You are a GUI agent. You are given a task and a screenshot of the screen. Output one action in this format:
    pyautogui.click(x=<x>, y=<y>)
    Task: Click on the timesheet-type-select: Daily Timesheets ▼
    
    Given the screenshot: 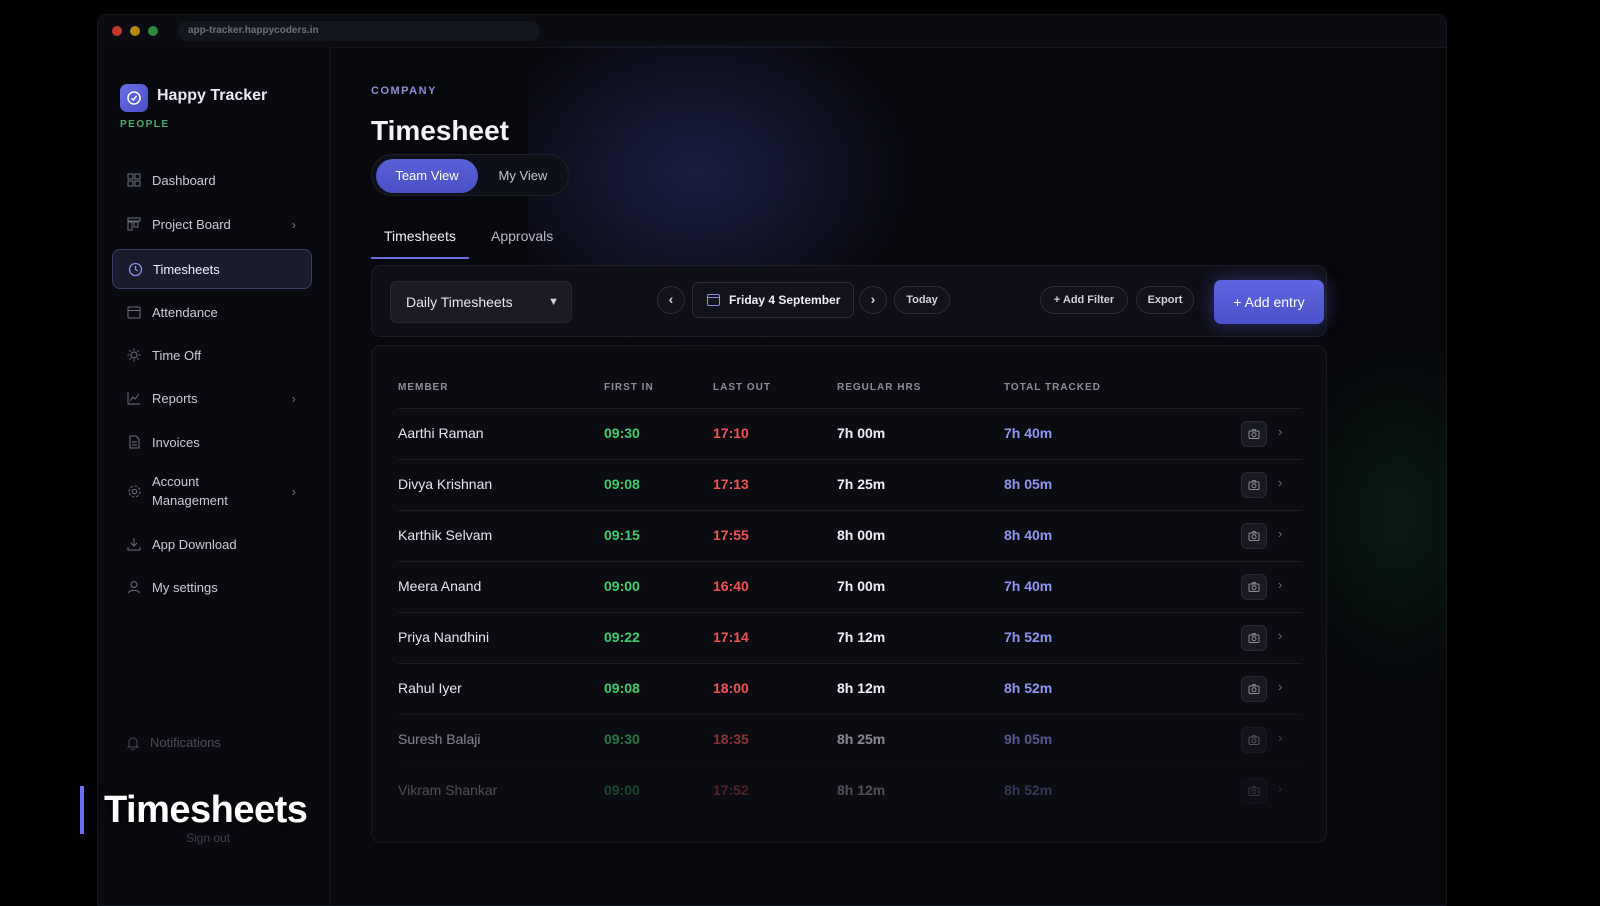 What is the action you would take?
    pyautogui.click(x=481, y=302)
    